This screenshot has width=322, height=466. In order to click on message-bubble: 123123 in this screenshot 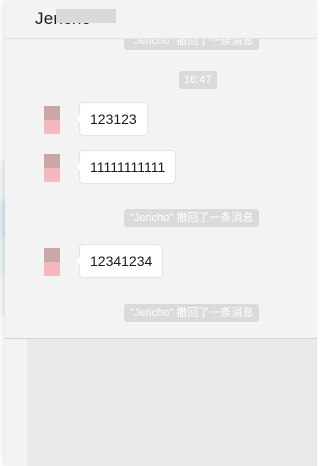, I will do `click(111, 119)`.